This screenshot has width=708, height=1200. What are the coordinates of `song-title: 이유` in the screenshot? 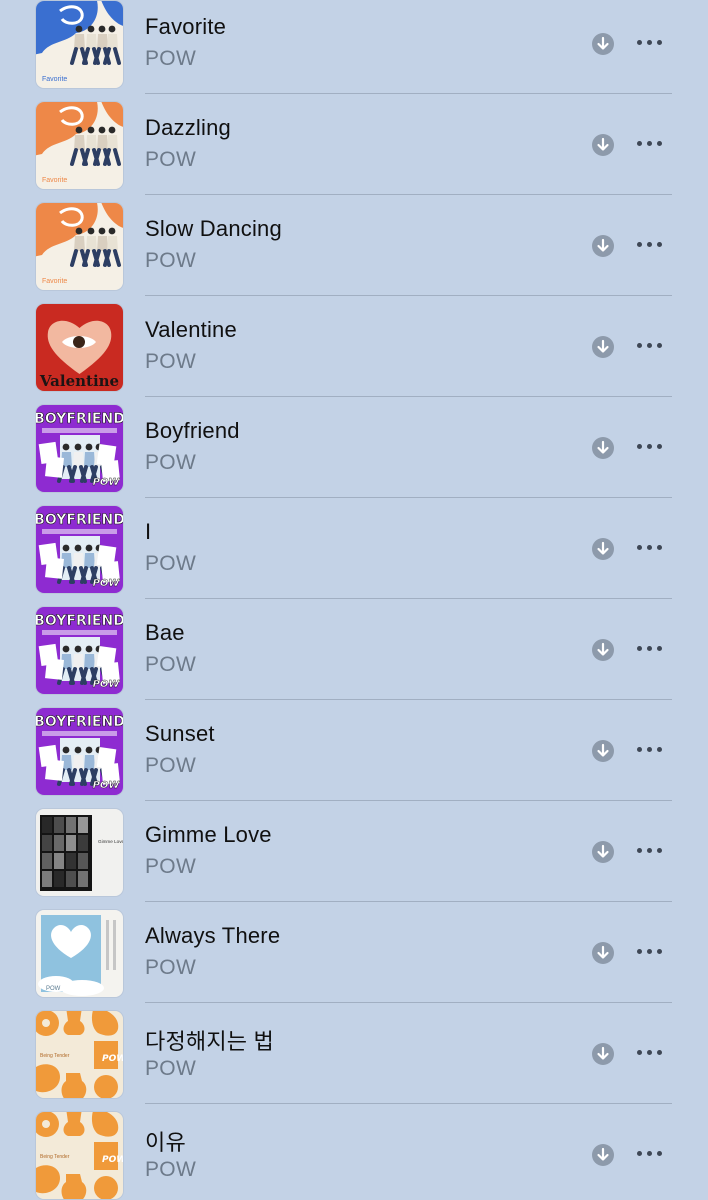 It's located at (165, 1142).